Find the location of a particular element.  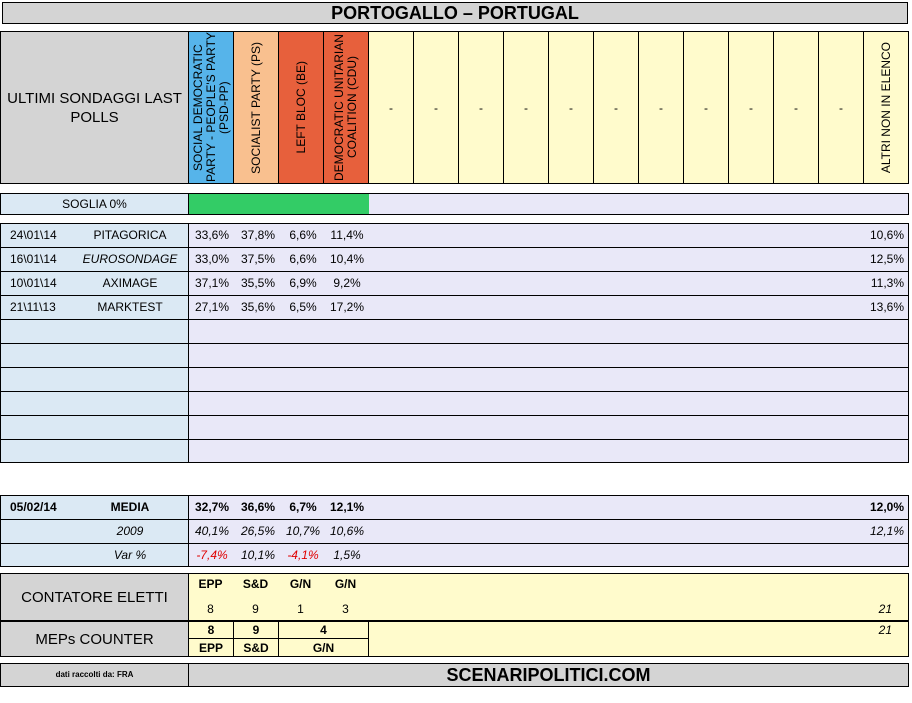

header-label-cell: ULTIMI SONDAGGI LAST POLLS is located at coordinates (94, 107).